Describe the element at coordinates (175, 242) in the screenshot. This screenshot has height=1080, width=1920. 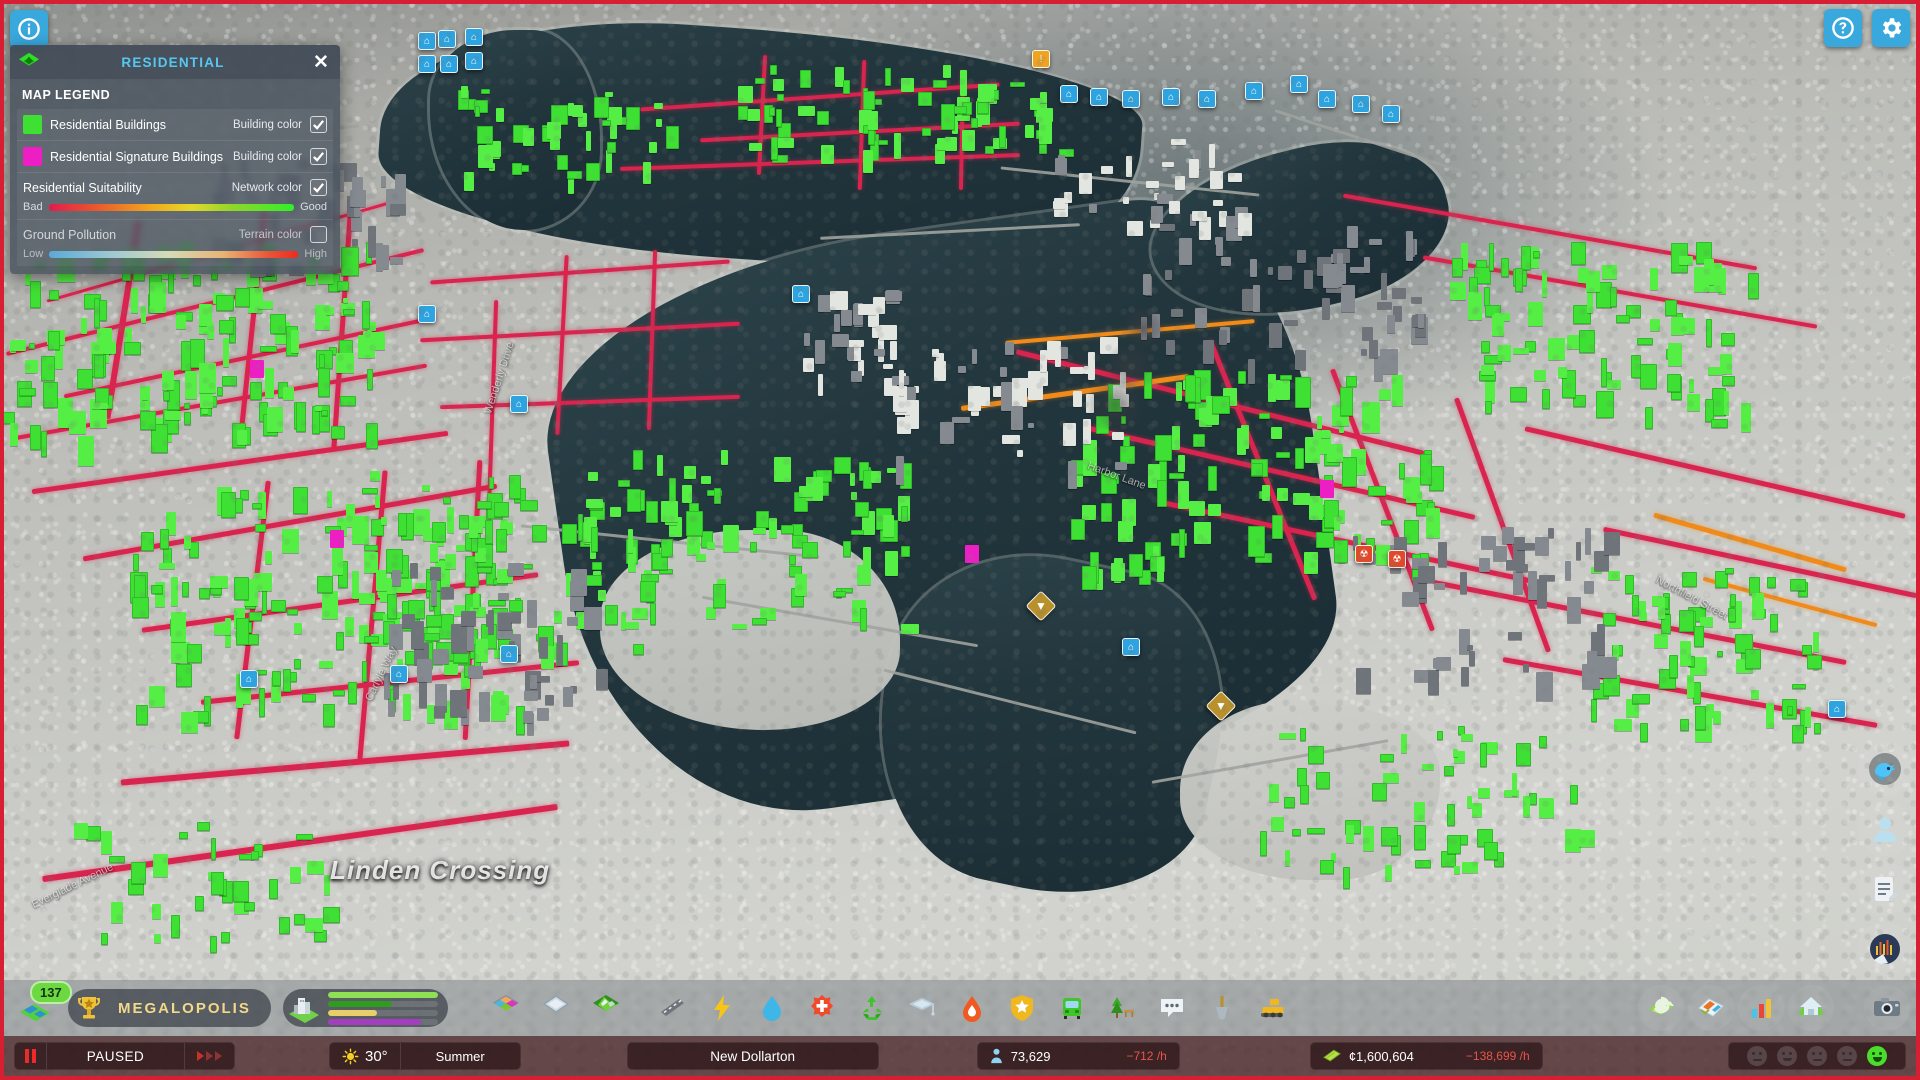
I see `legend-row: Ground Pollution Terrain color Low High` at that location.